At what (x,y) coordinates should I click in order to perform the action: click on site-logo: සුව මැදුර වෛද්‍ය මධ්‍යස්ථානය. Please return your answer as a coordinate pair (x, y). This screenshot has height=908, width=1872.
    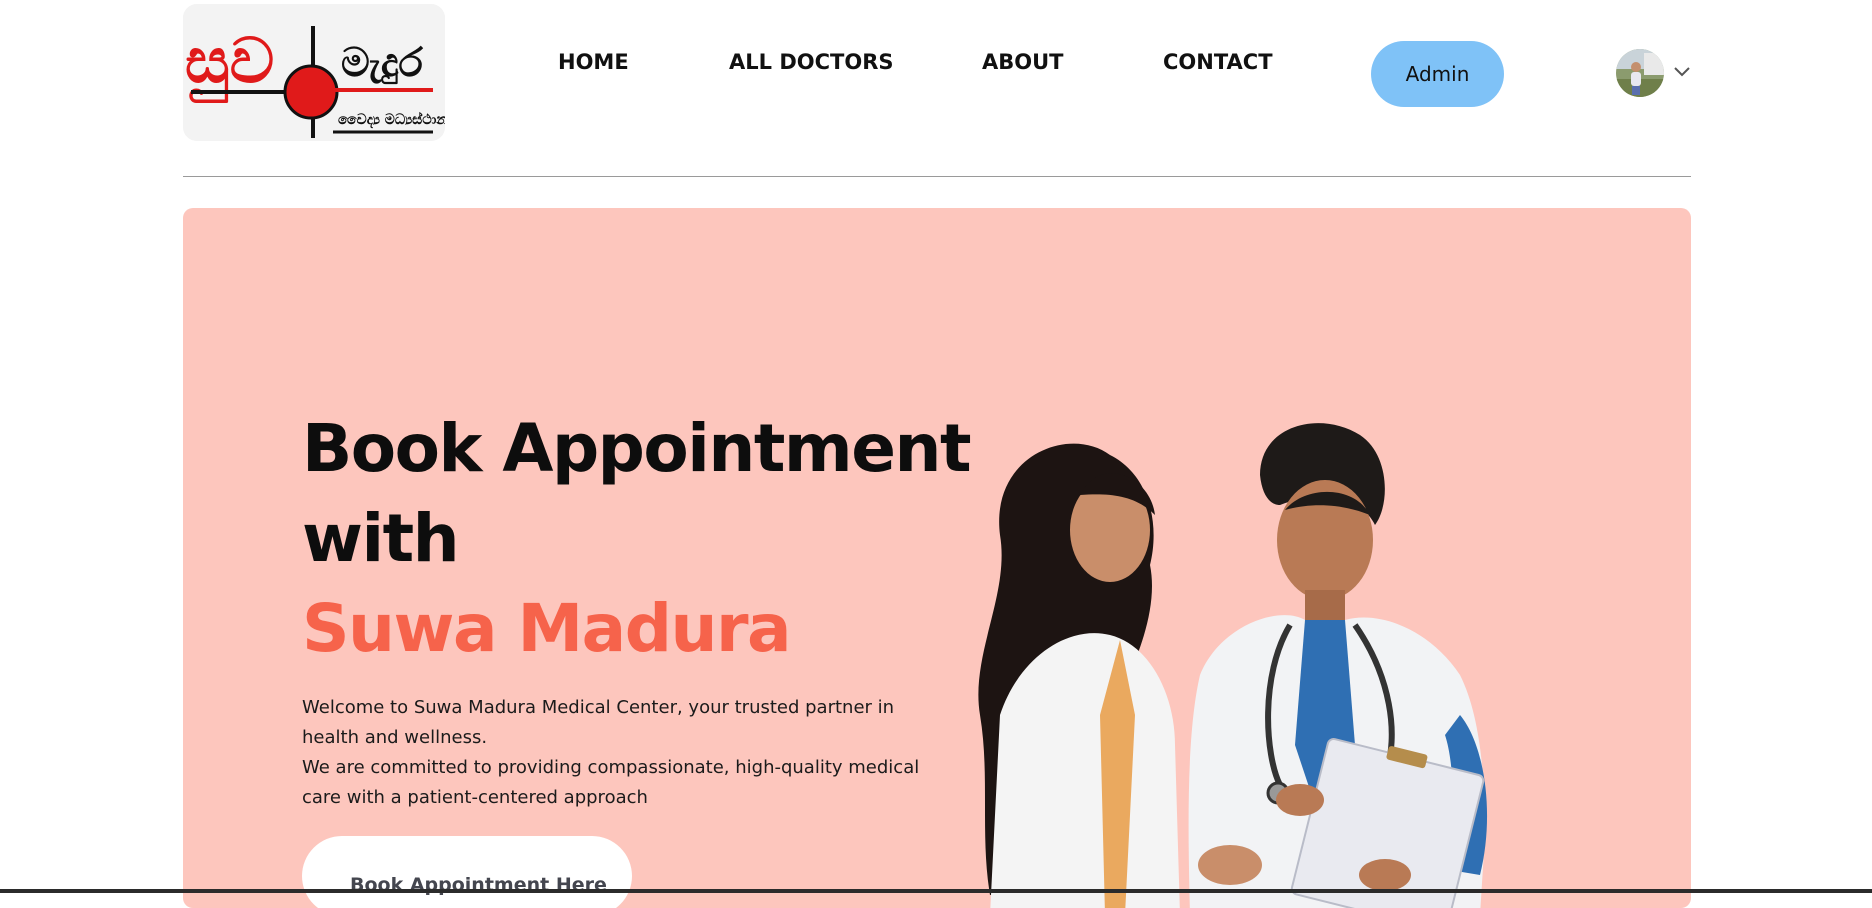
    Looking at the image, I should click on (314, 72).